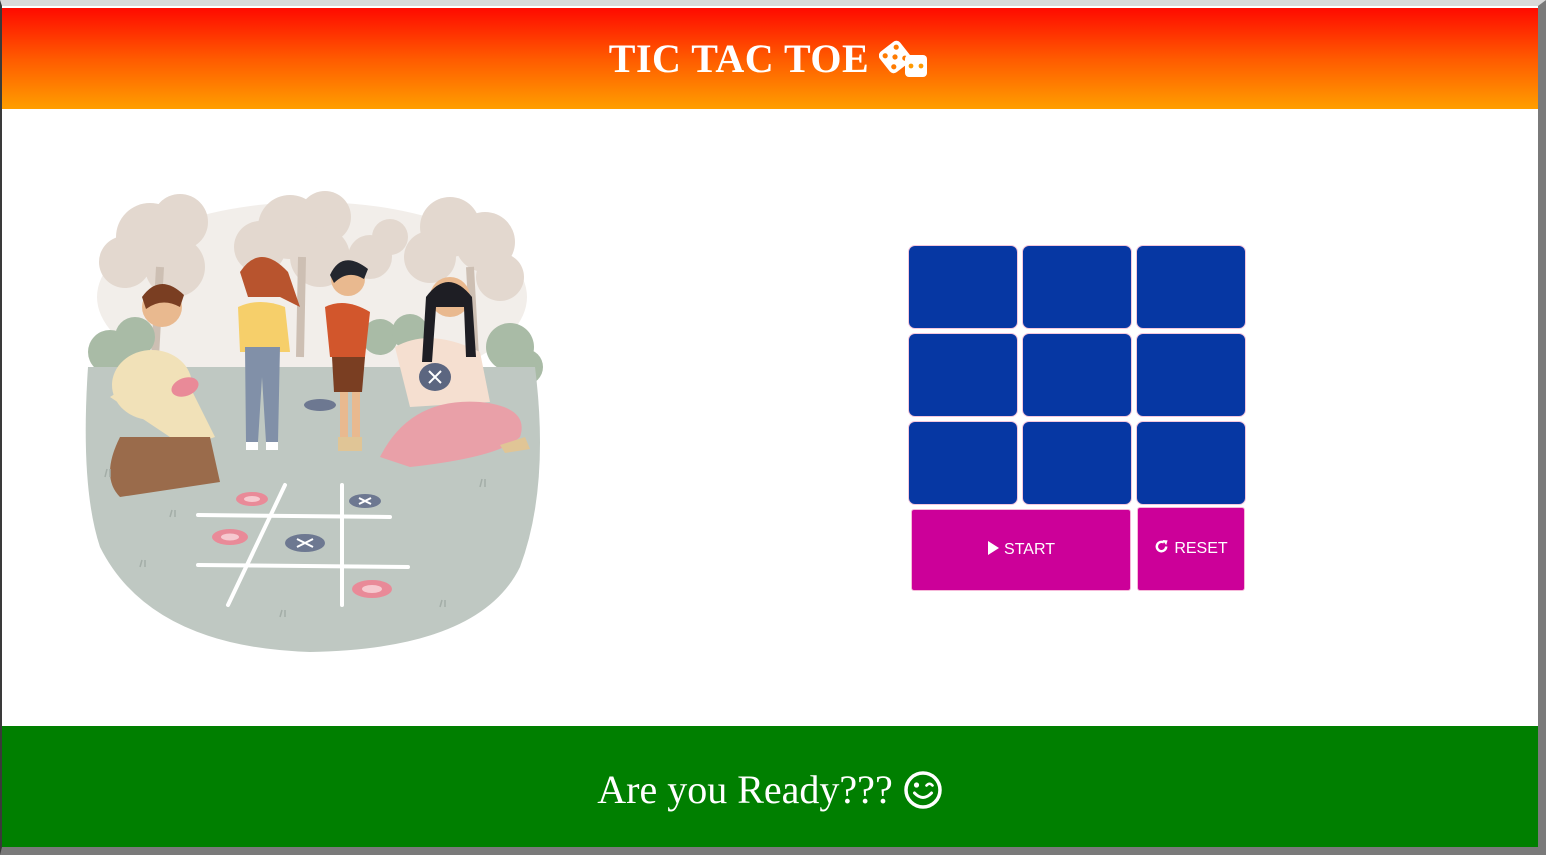 The image size is (1546, 855). I want to click on reset-button: RESET, so click(1191, 549).